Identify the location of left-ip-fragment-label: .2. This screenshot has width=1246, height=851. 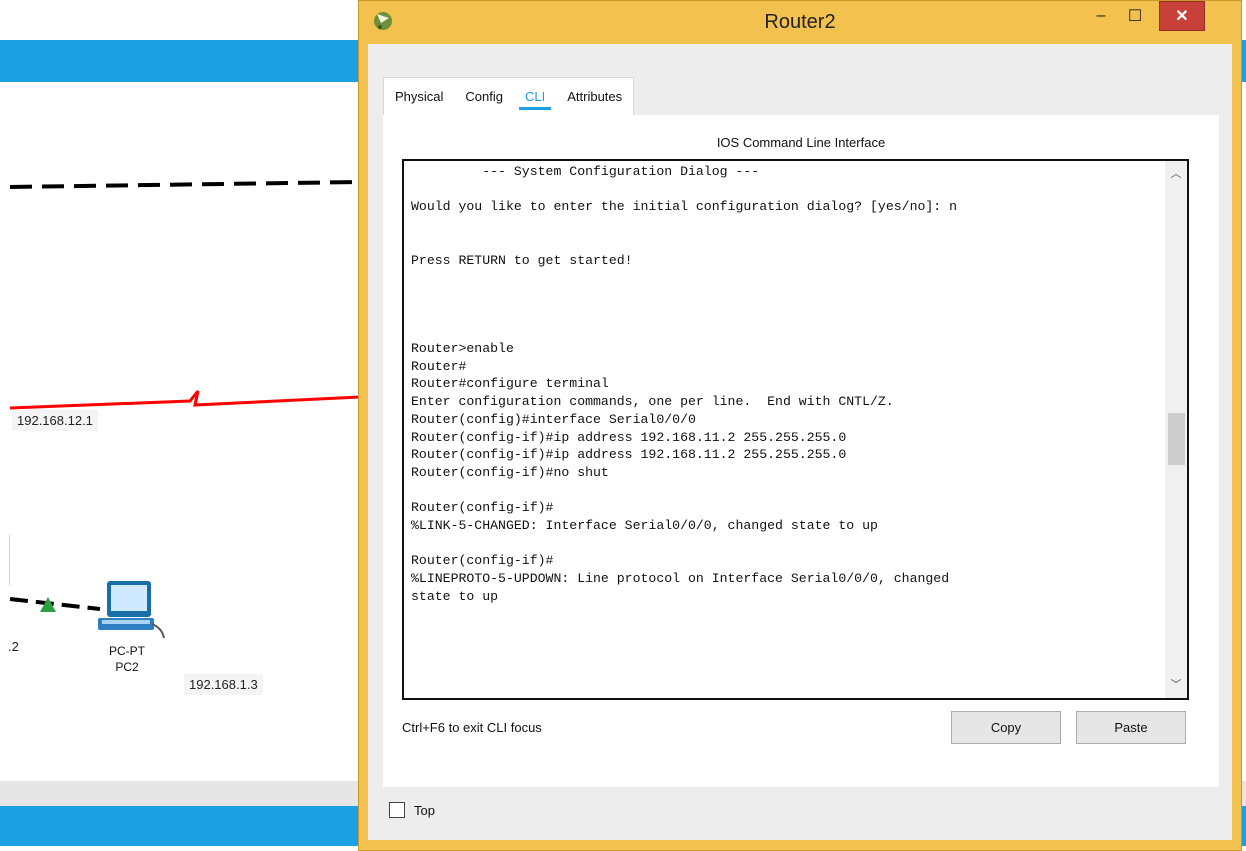
(13, 646).